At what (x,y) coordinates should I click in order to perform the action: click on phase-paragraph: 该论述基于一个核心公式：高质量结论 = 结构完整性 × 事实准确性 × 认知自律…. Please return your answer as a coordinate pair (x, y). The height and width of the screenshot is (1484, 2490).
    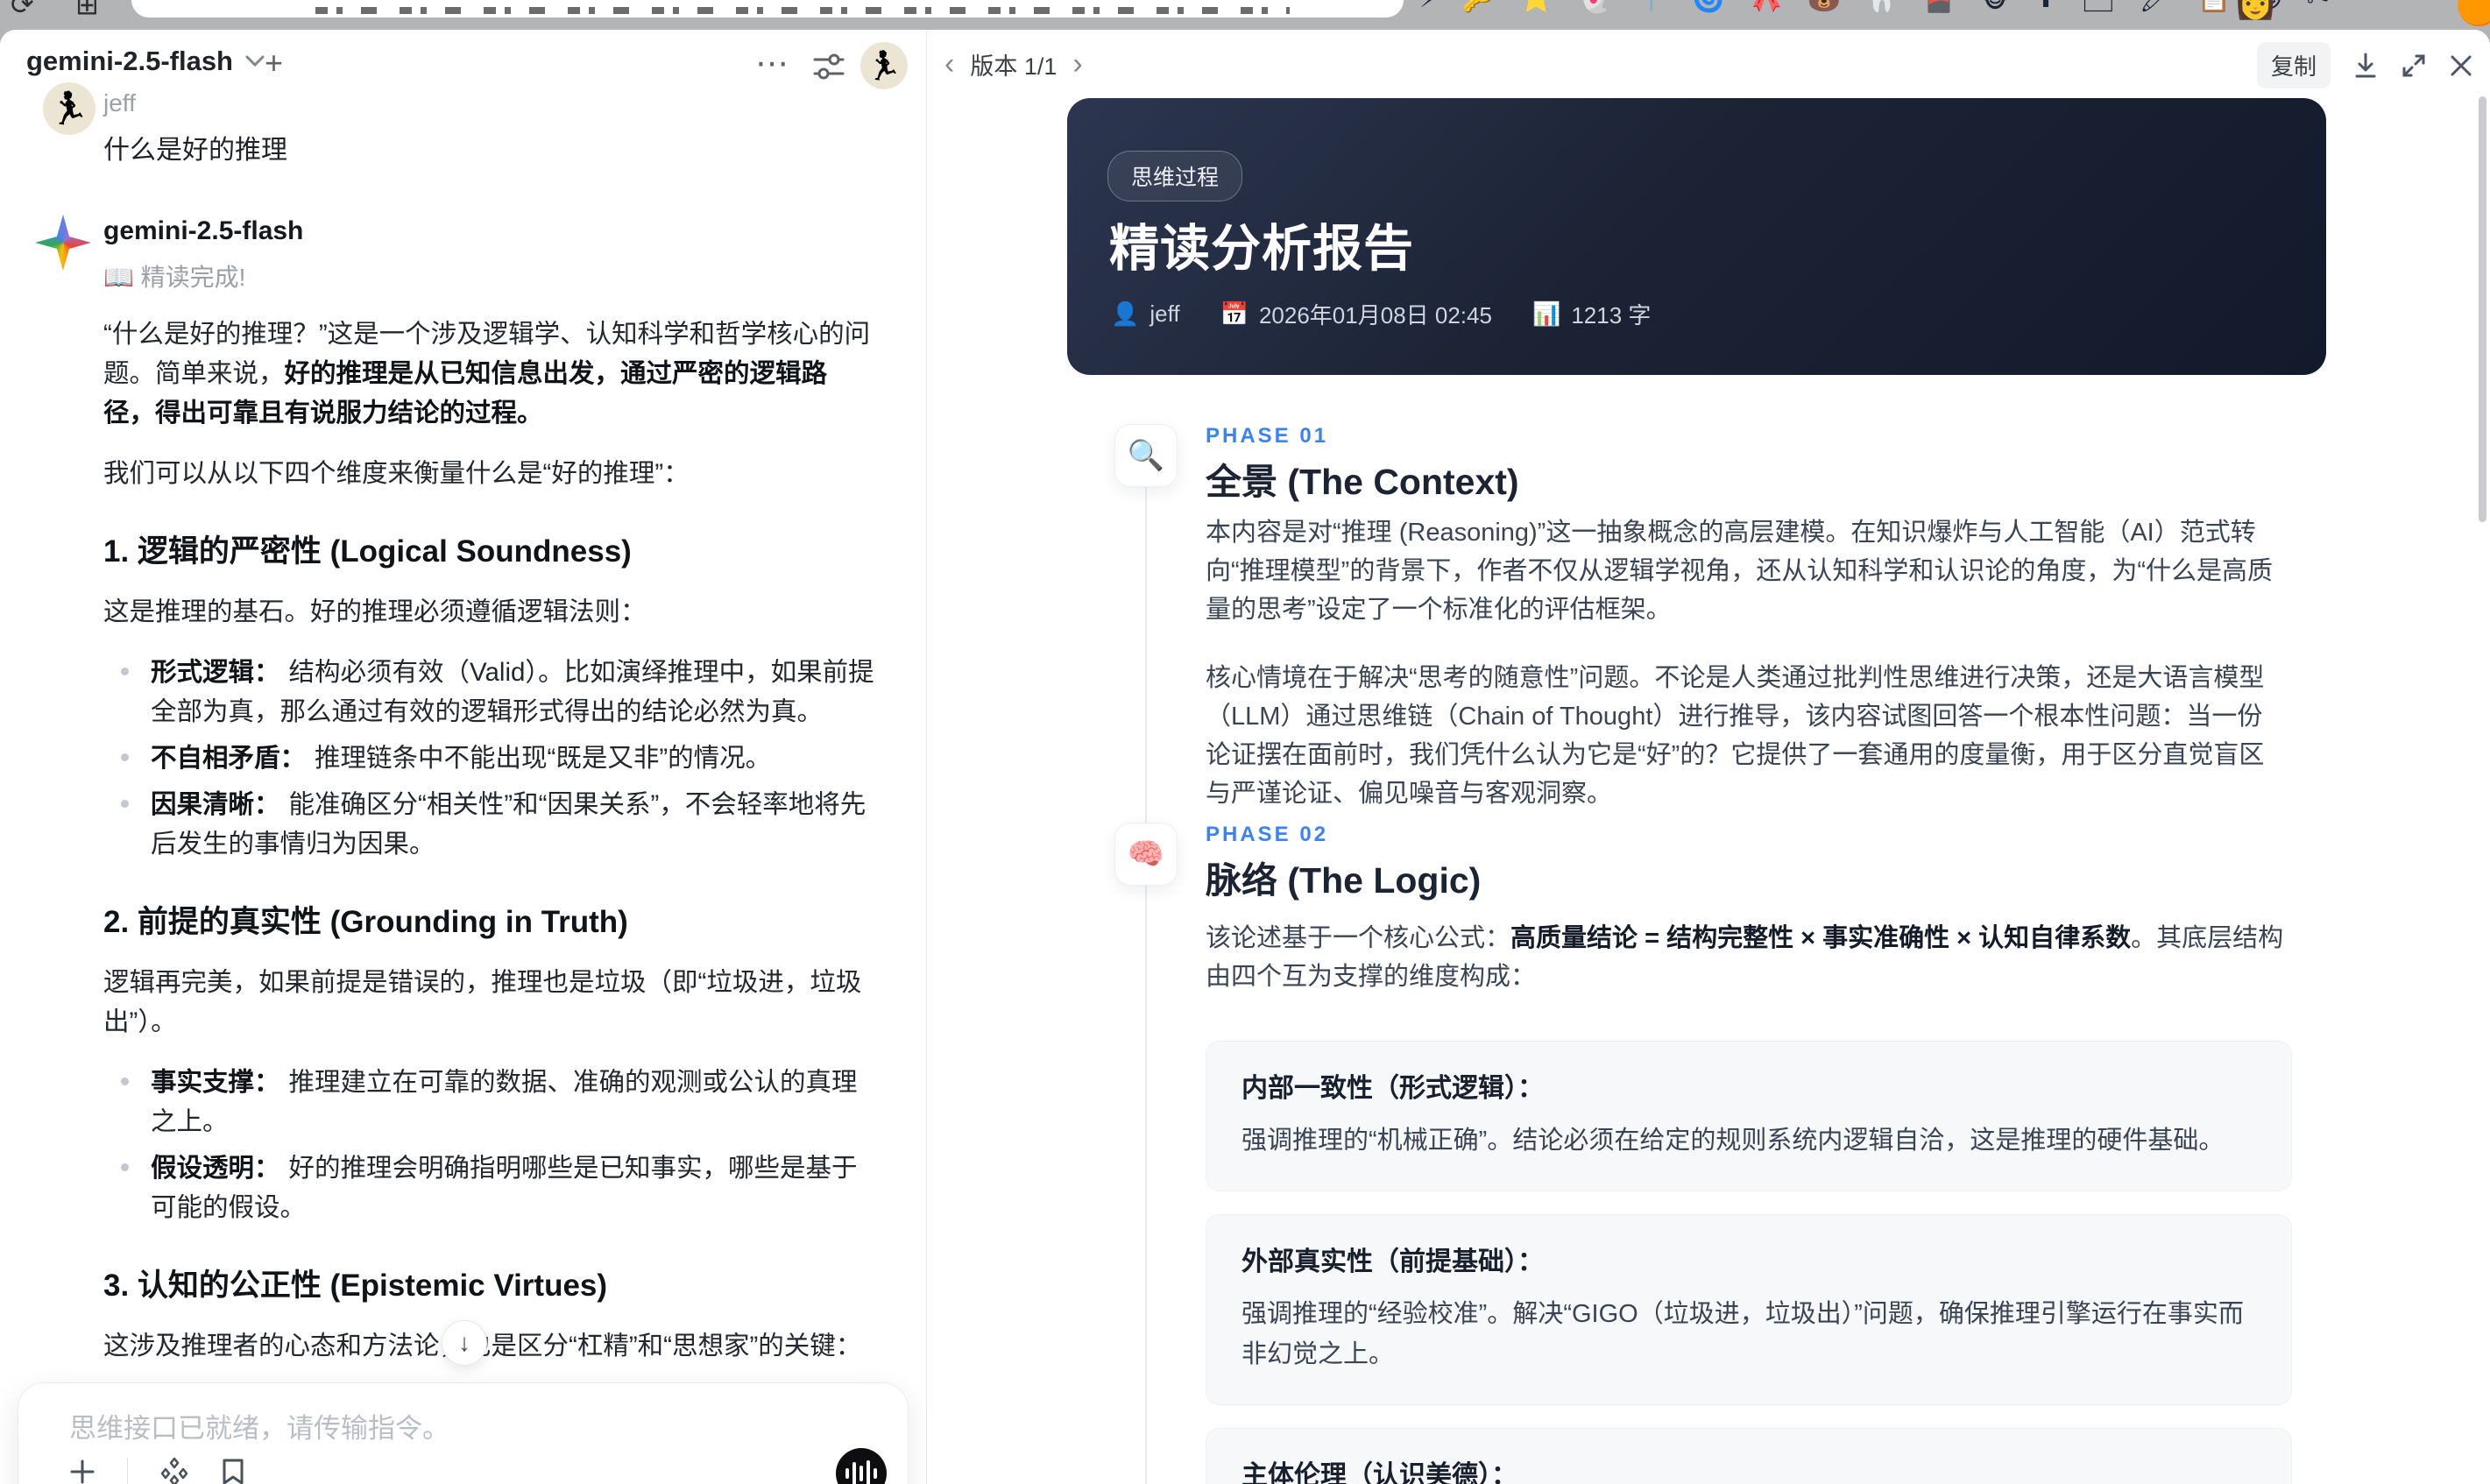
    Looking at the image, I should click on (1745, 957).